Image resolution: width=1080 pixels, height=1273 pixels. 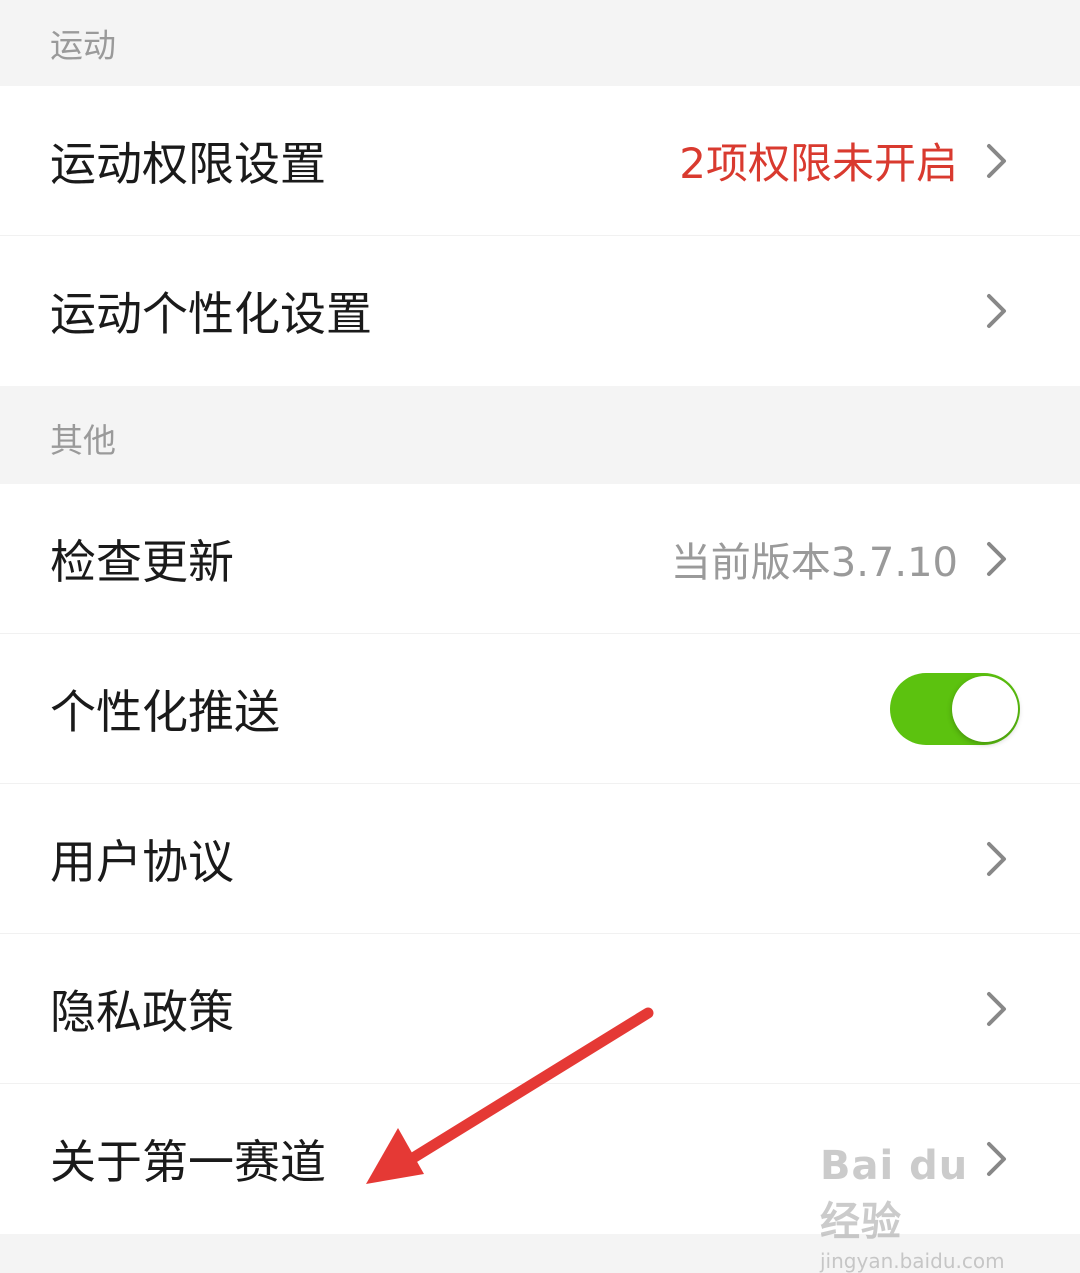 I want to click on current-version-text: 当前版本3.7.10, so click(x=814, y=562).